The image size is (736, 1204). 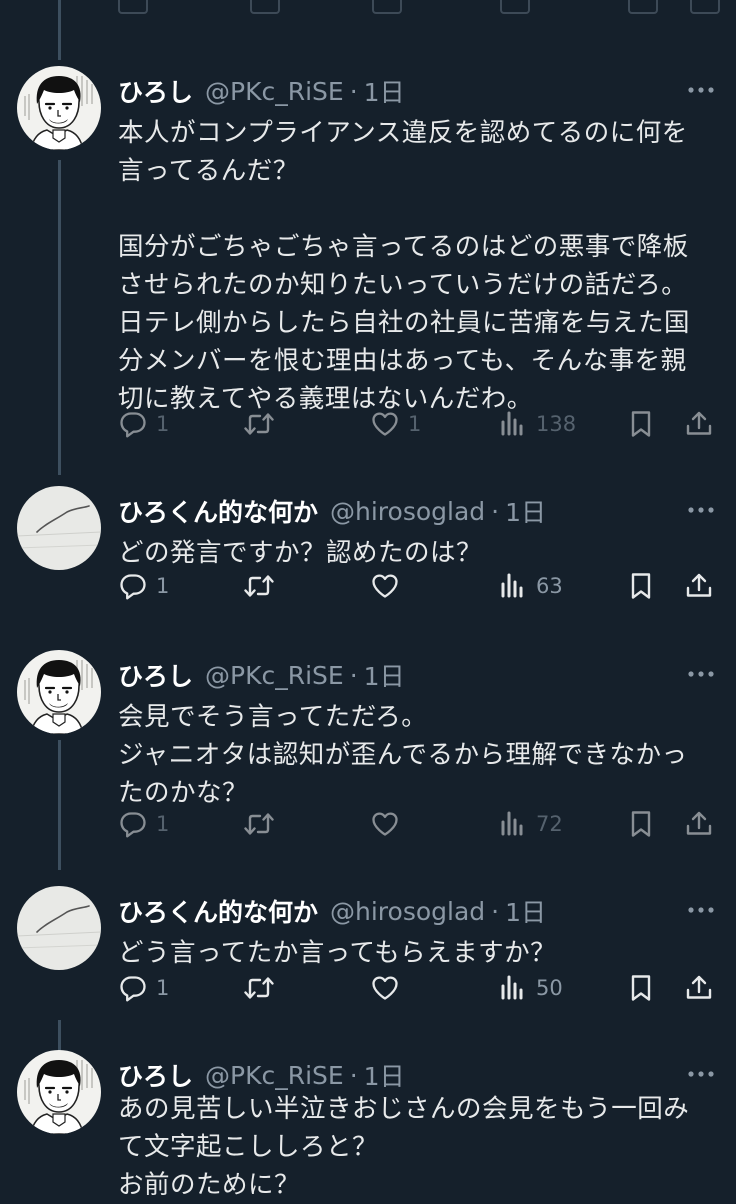 What do you see at coordinates (530, 988) in the screenshot?
I see `views-button: 50` at bounding box center [530, 988].